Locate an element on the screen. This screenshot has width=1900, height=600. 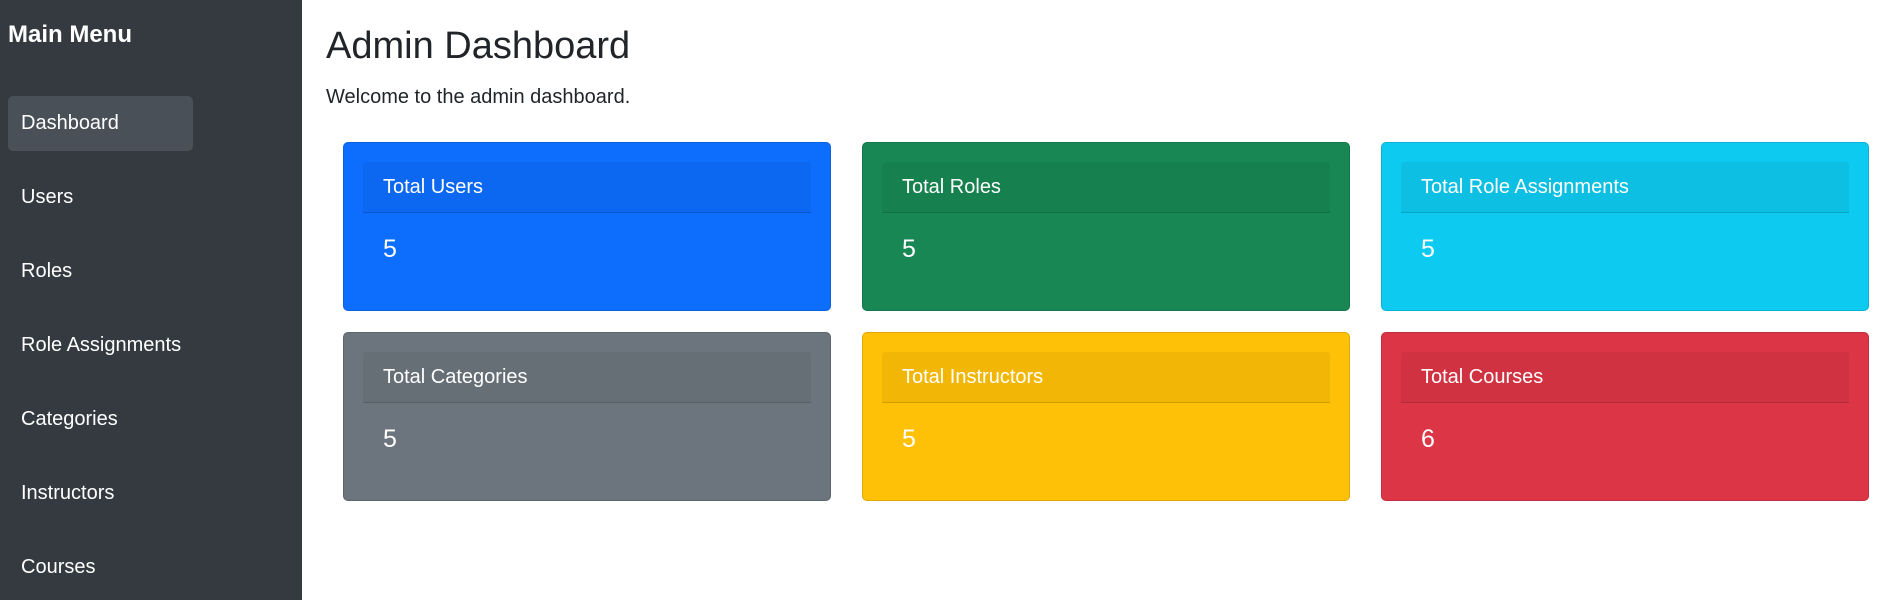
card-header: Total Instructors is located at coordinates (1106, 377).